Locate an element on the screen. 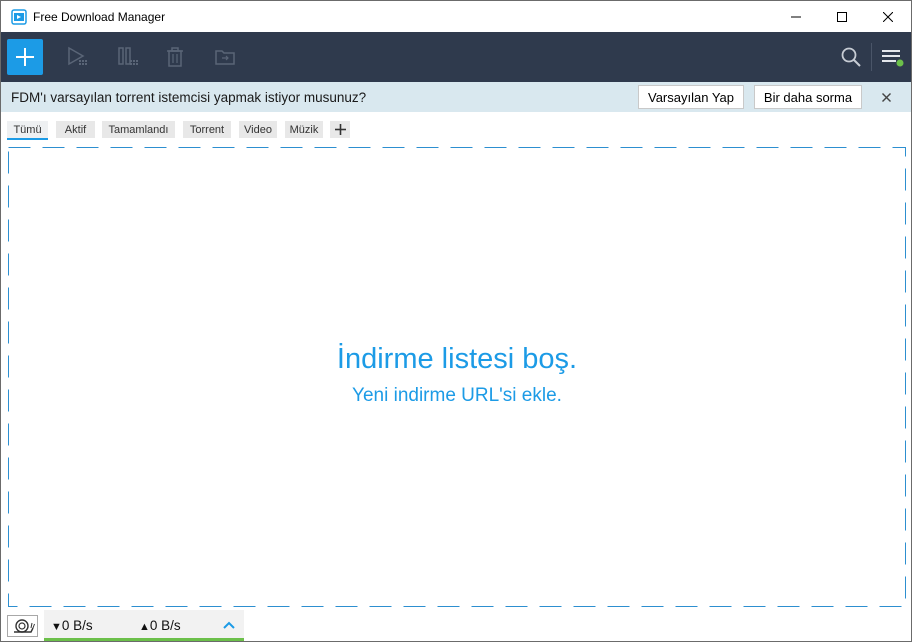 This screenshot has height=642, width=912. maximize-icon is located at coordinates (842, 16).